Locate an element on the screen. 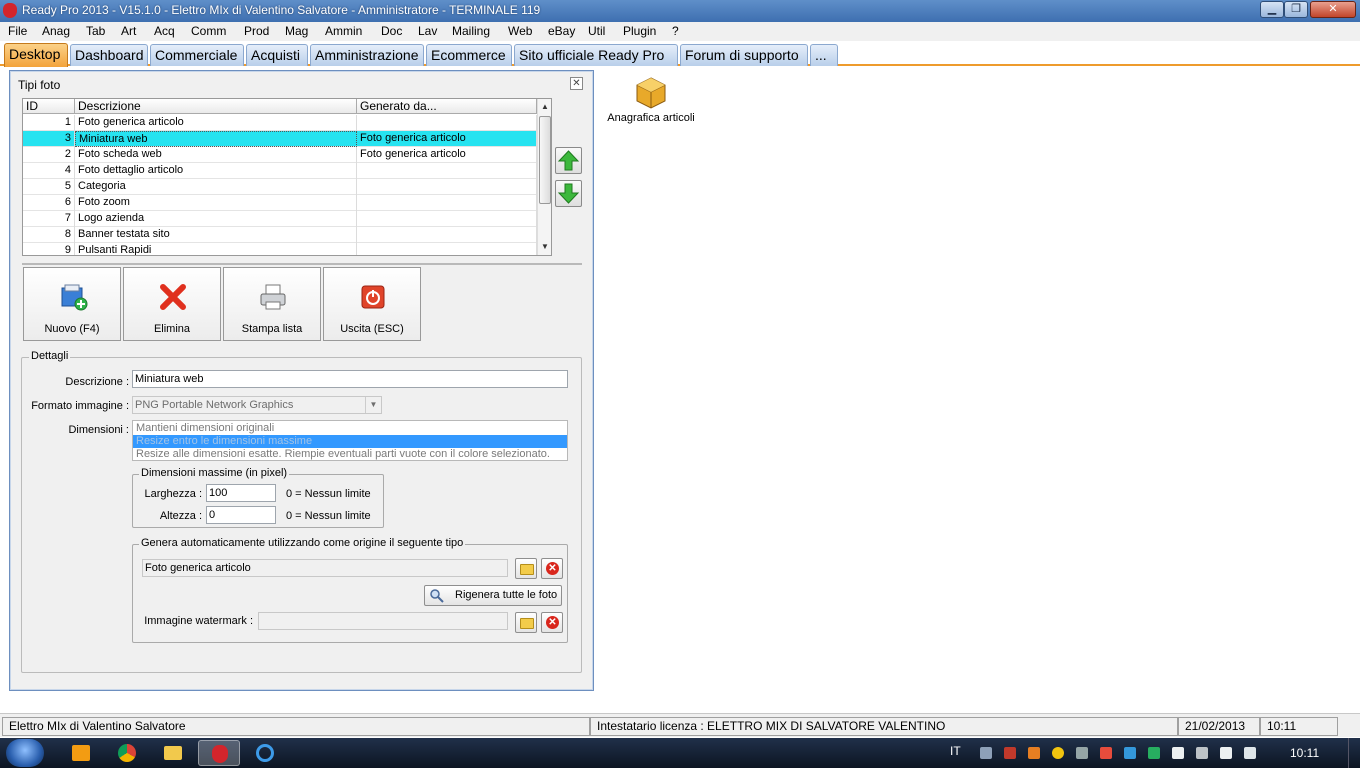  menu-help: ? is located at coordinates (675, 31).